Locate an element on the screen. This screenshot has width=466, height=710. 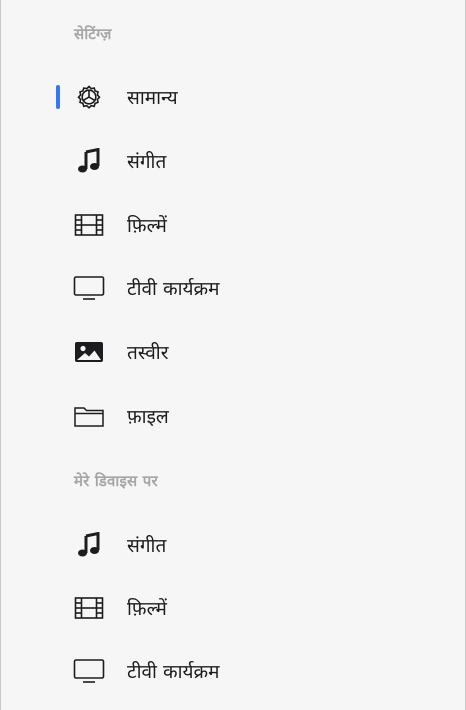
sidebar-item-general: सामान्य is located at coordinates (233, 97).